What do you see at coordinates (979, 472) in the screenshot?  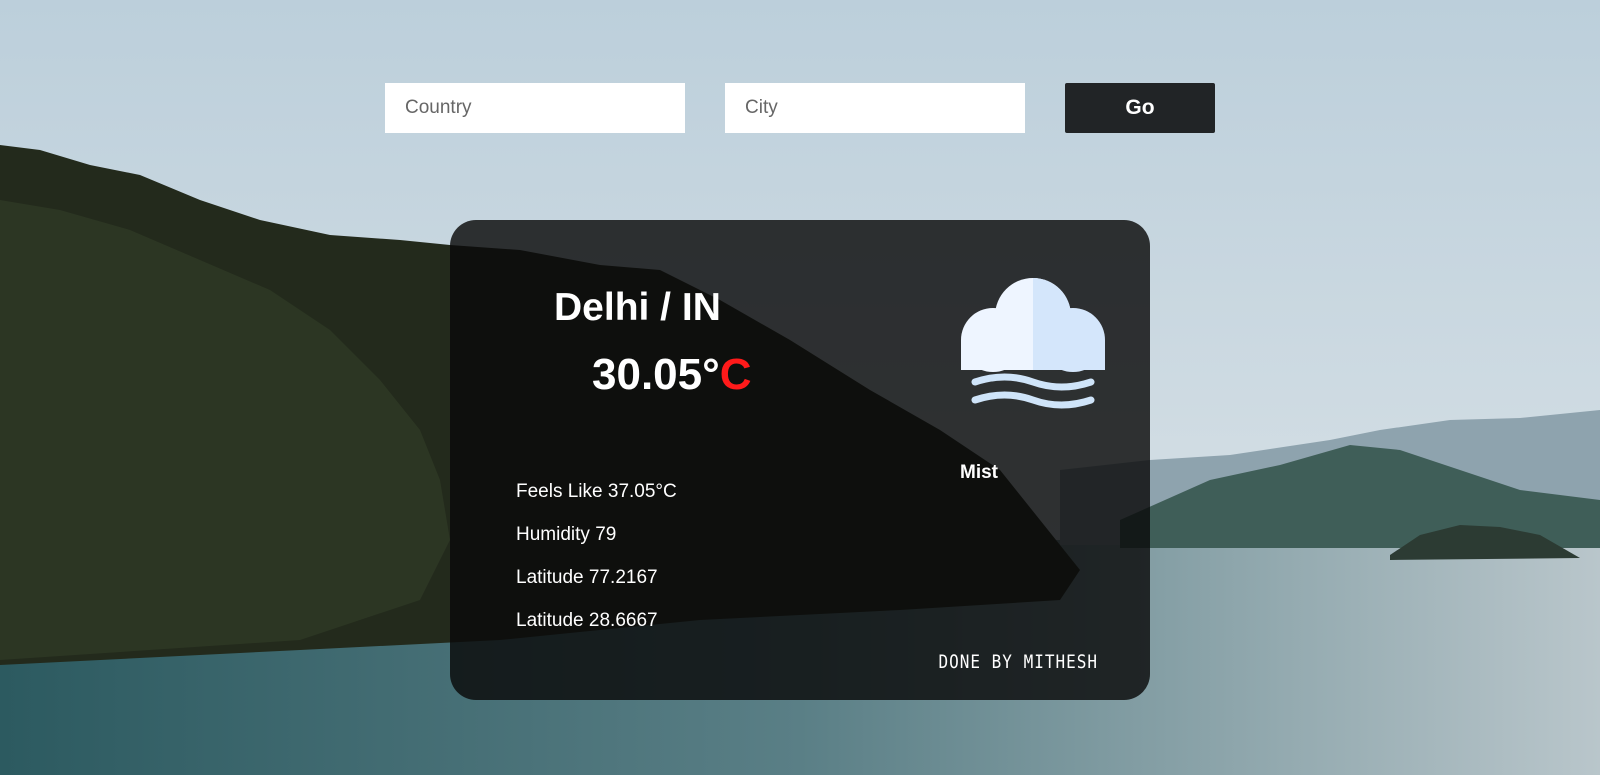 I see `weather-condition: Mist` at bounding box center [979, 472].